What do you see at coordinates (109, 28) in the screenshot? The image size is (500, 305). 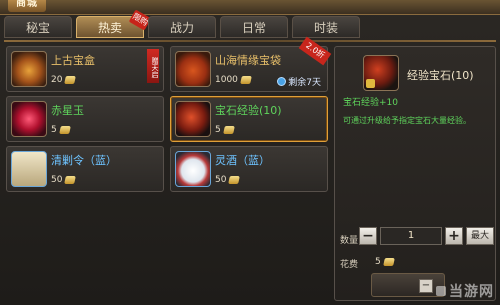 I see `tab-remai-label: 热卖` at bounding box center [109, 28].